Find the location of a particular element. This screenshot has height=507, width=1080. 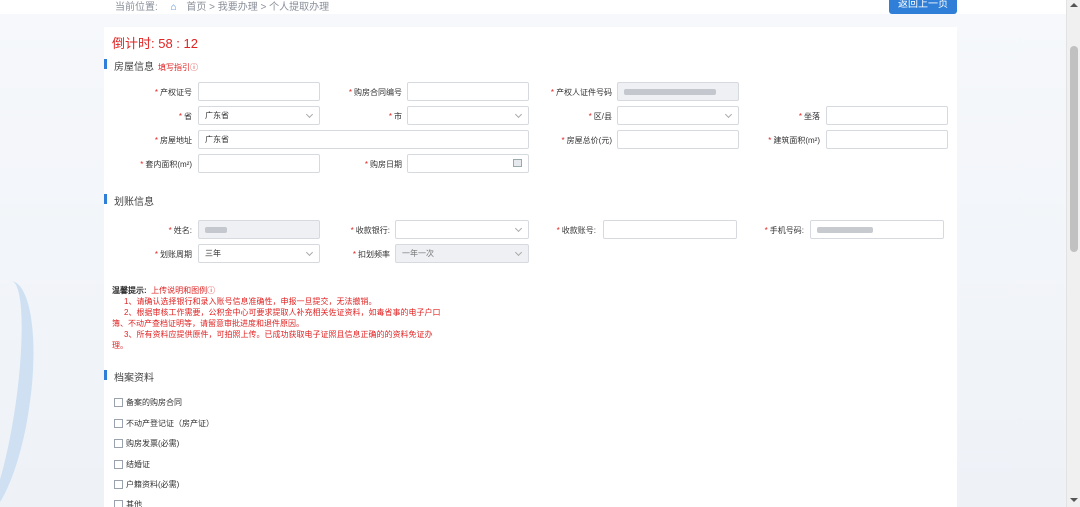

doc-item-other: 其他 is located at coordinates (128, 503).